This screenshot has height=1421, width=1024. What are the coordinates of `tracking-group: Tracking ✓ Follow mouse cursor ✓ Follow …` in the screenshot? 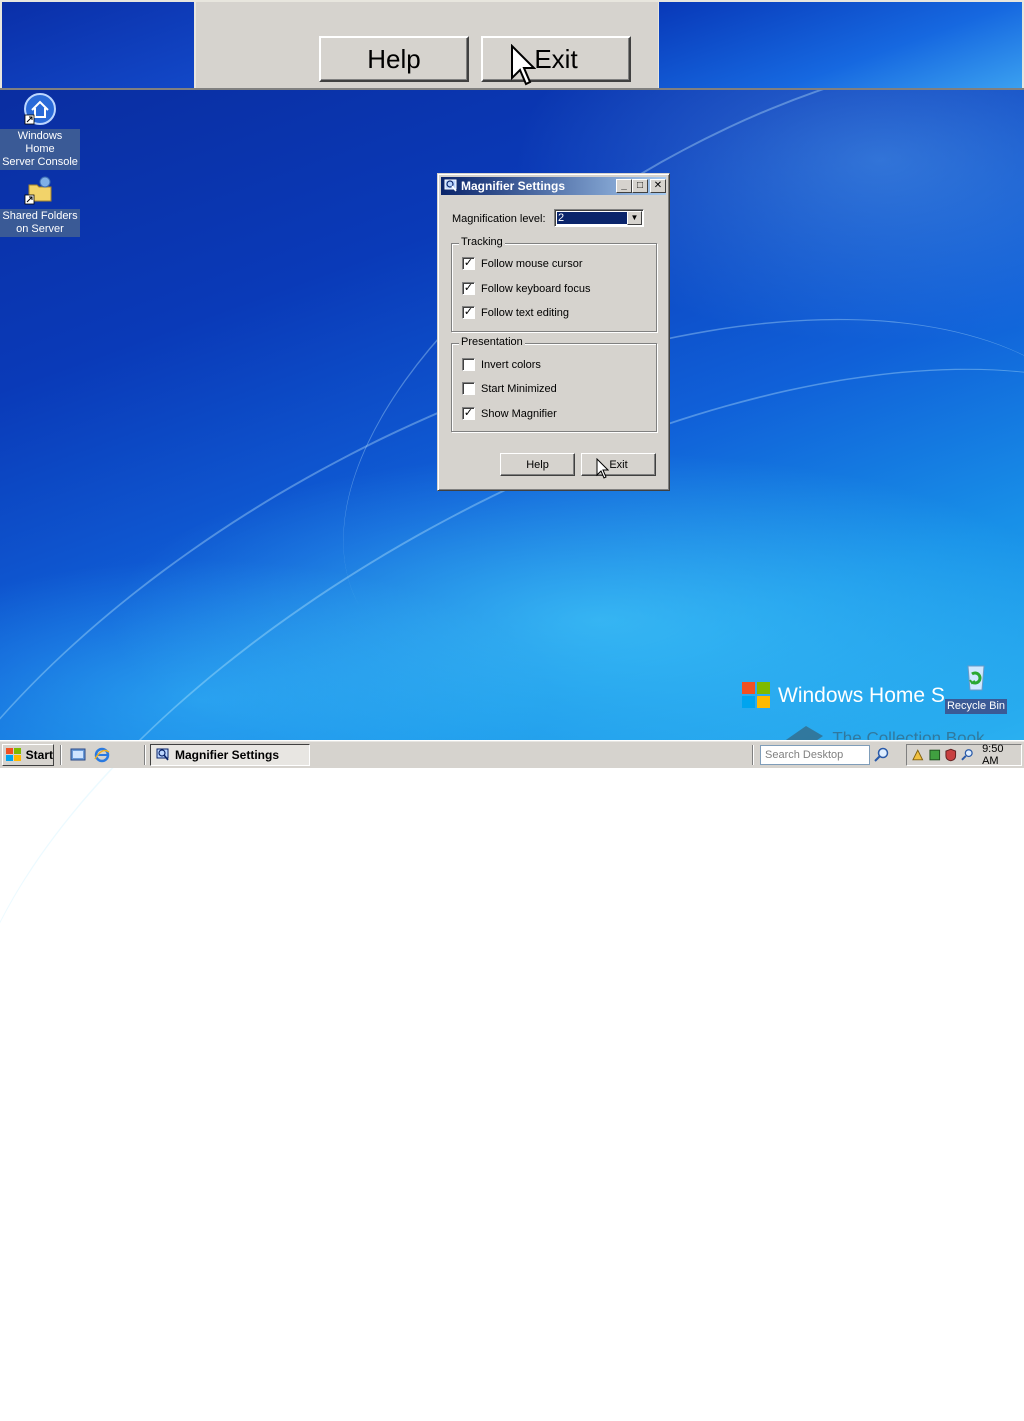 It's located at (554, 284).